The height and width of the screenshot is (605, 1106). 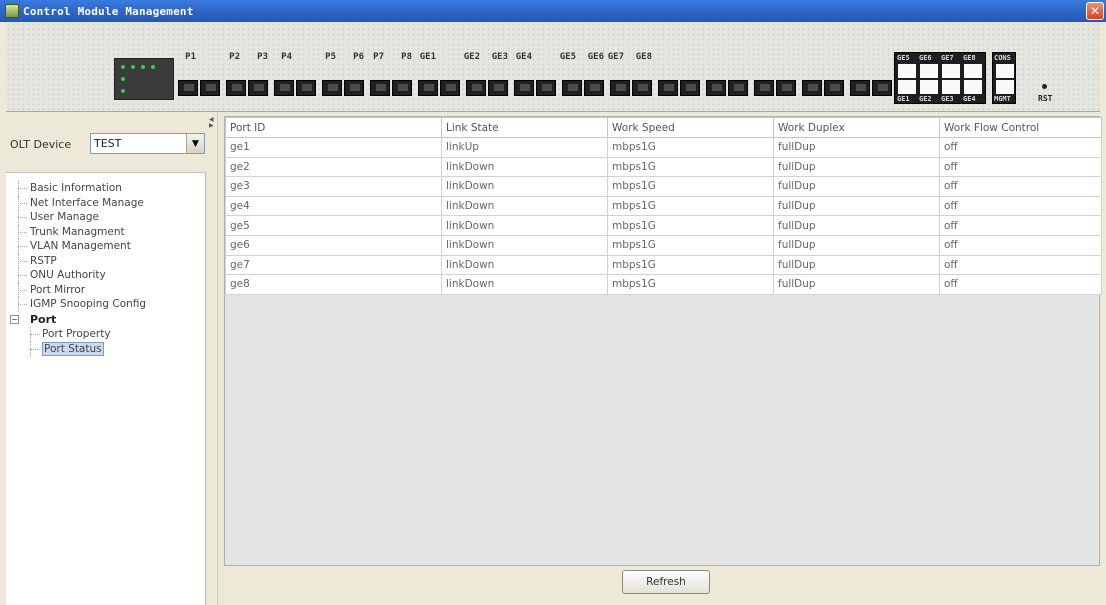 What do you see at coordinates (147, 143) in the screenshot?
I see `device-select: TEST ▼` at bounding box center [147, 143].